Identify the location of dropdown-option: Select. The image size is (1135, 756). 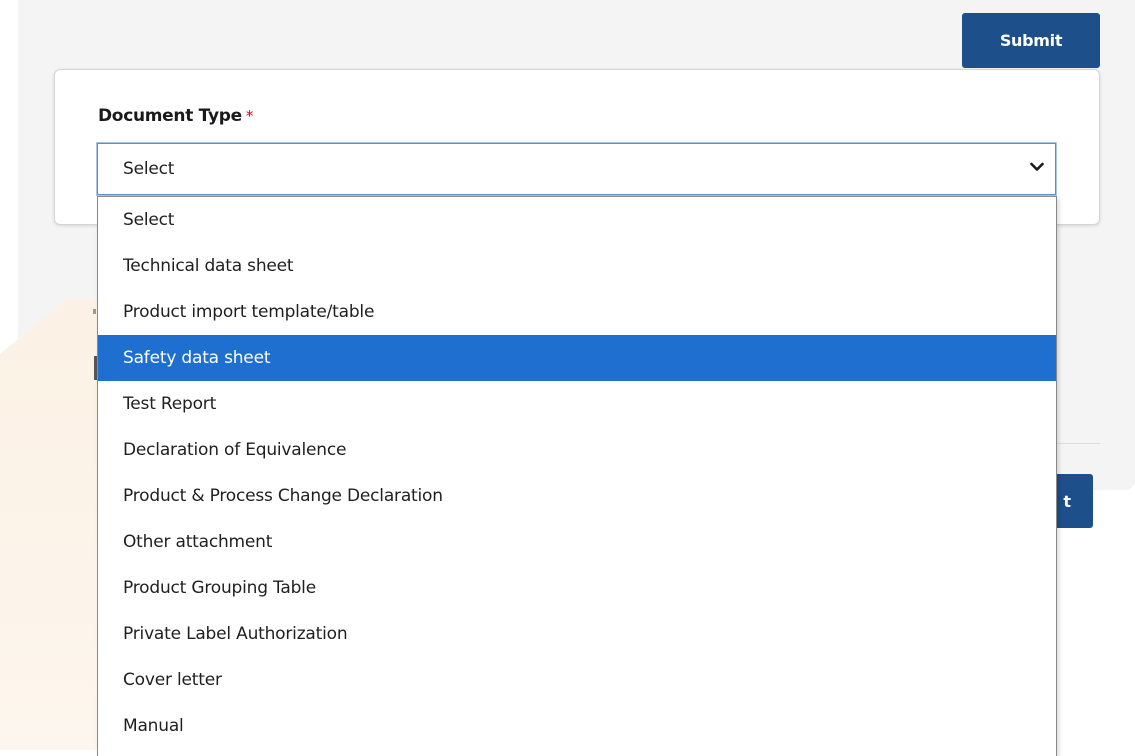
(577, 220).